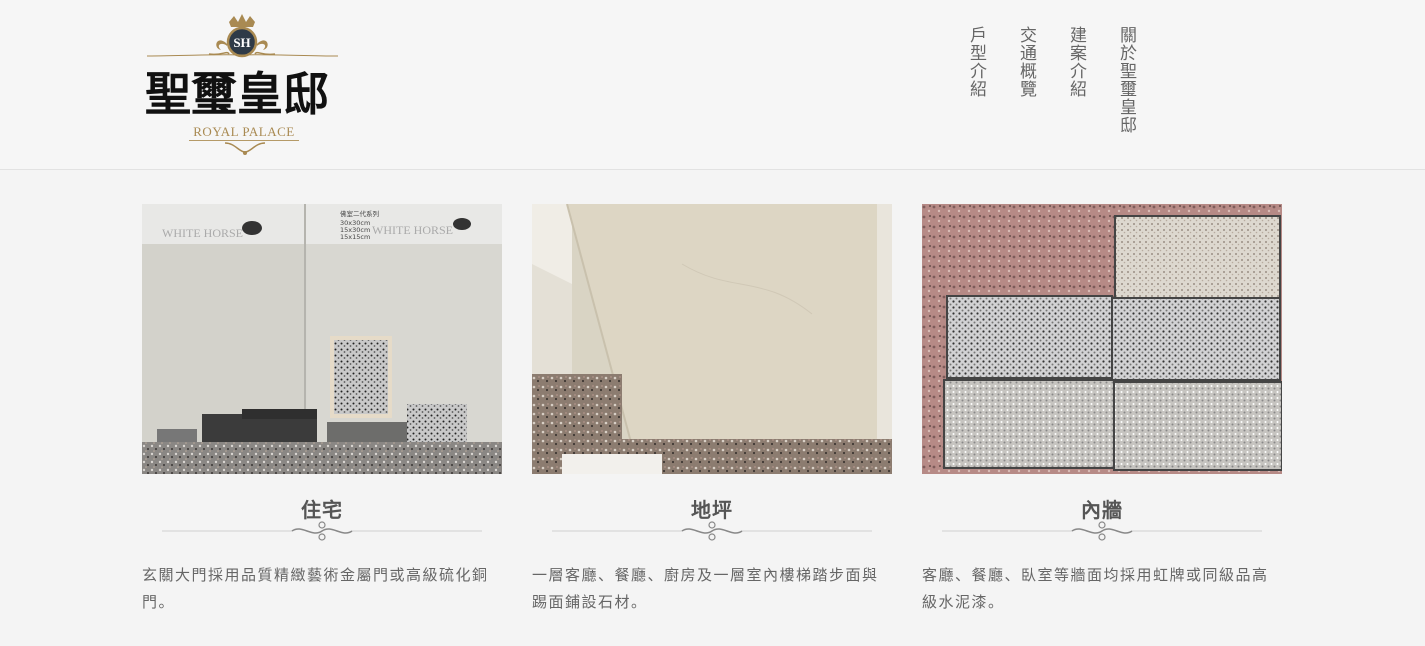 This screenshot has height=646, width=1425. Describe the element at coordinates (1026, 91) in the screenshot. I see `nav-item-transportation: 交通概覽` at that location.